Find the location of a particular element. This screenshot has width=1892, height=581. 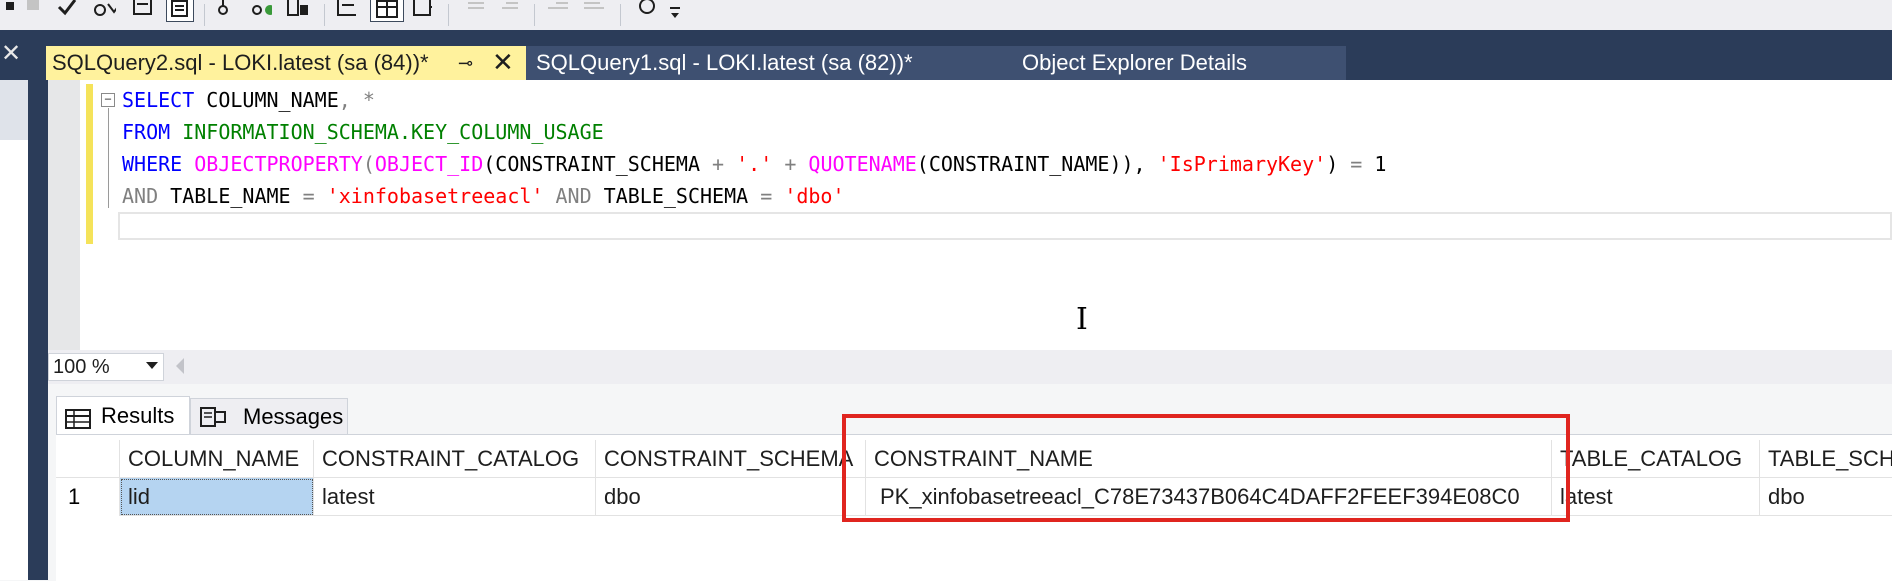

stop-icon is located at coordinates (33, 9).